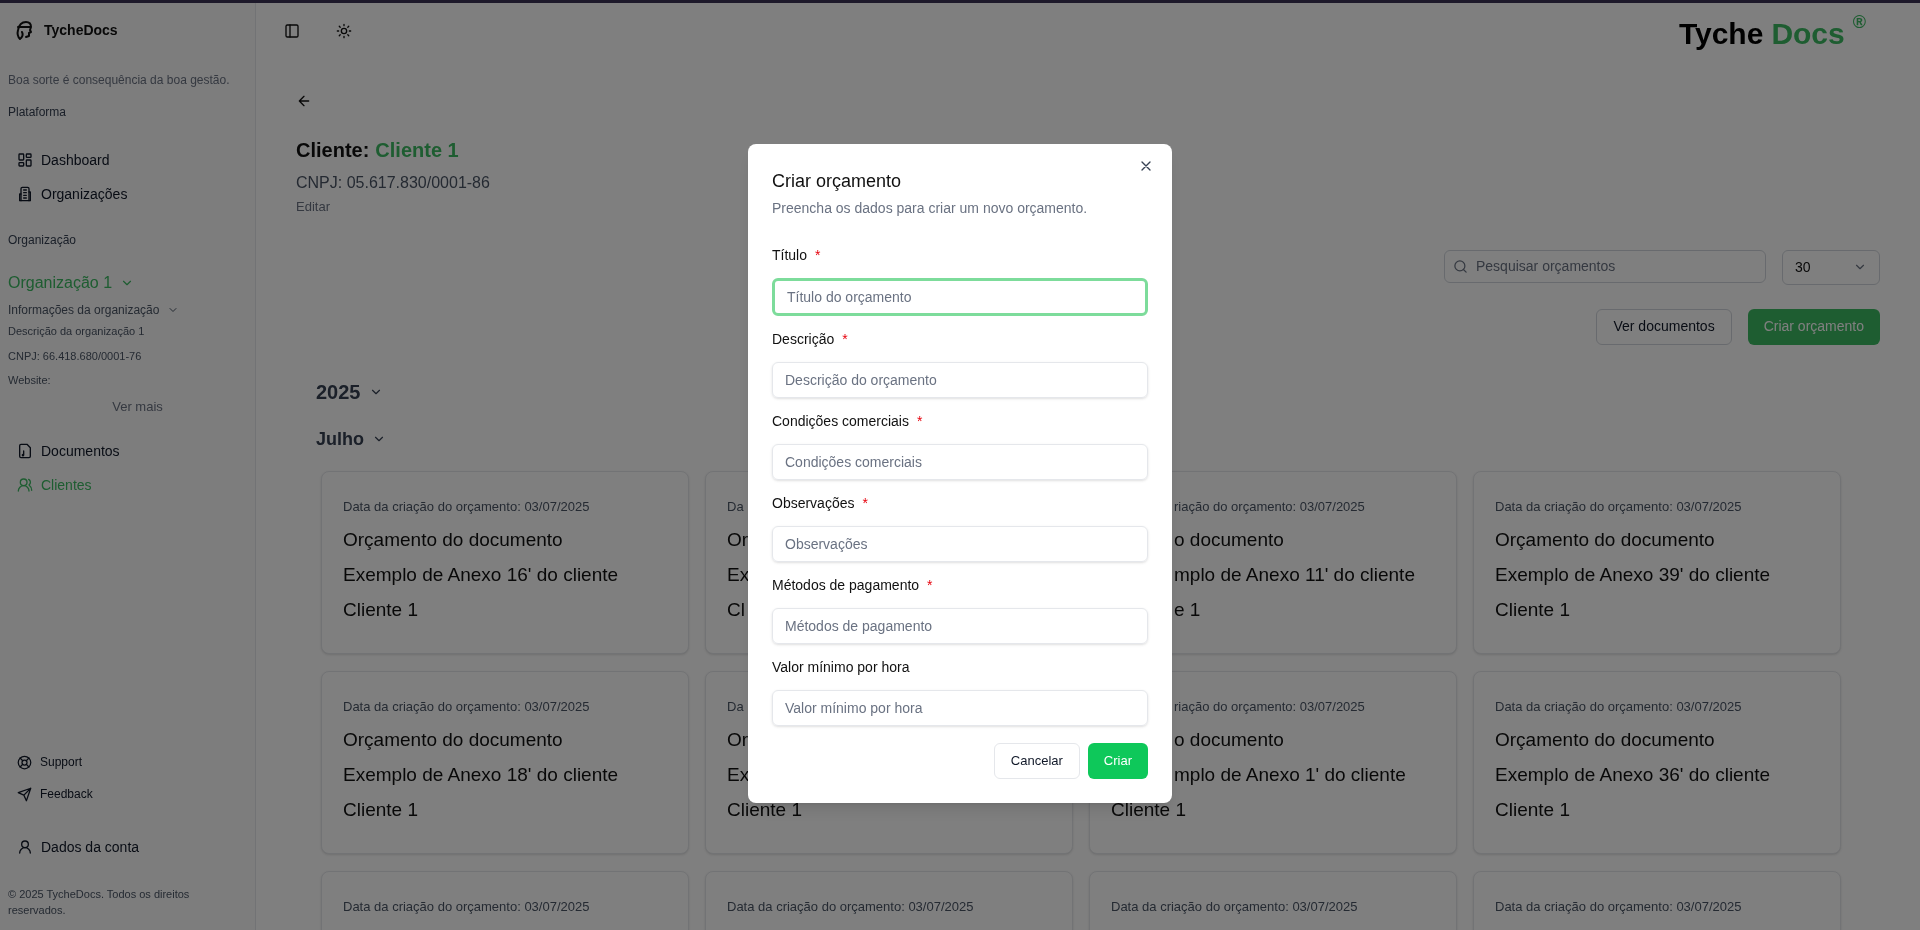 The height and width of the screenshot is (930, 1920). Describe the element at coordinates (349, 391) in the screenshot. I see `year-toggle: 2025` at that location.